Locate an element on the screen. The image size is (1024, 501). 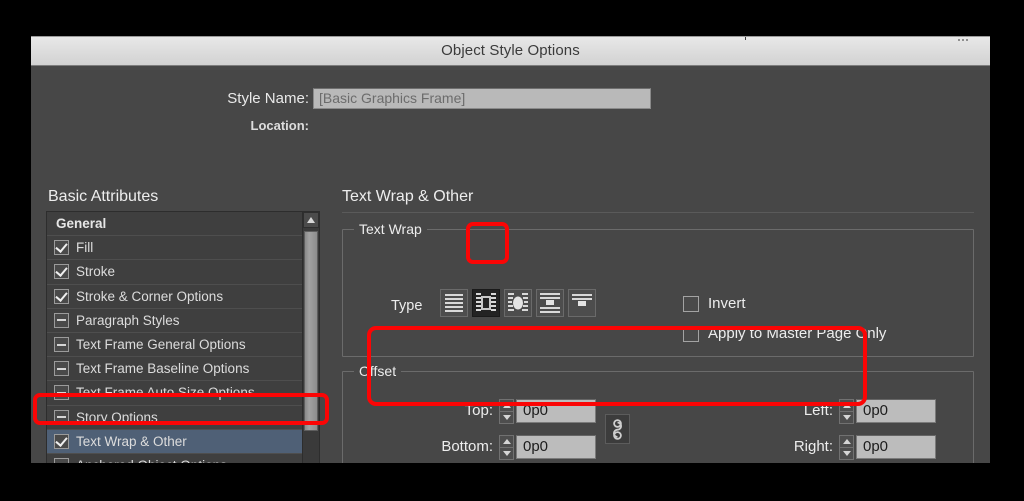
sidebar-item-label: Story Options is located at coordinates (117, 417).